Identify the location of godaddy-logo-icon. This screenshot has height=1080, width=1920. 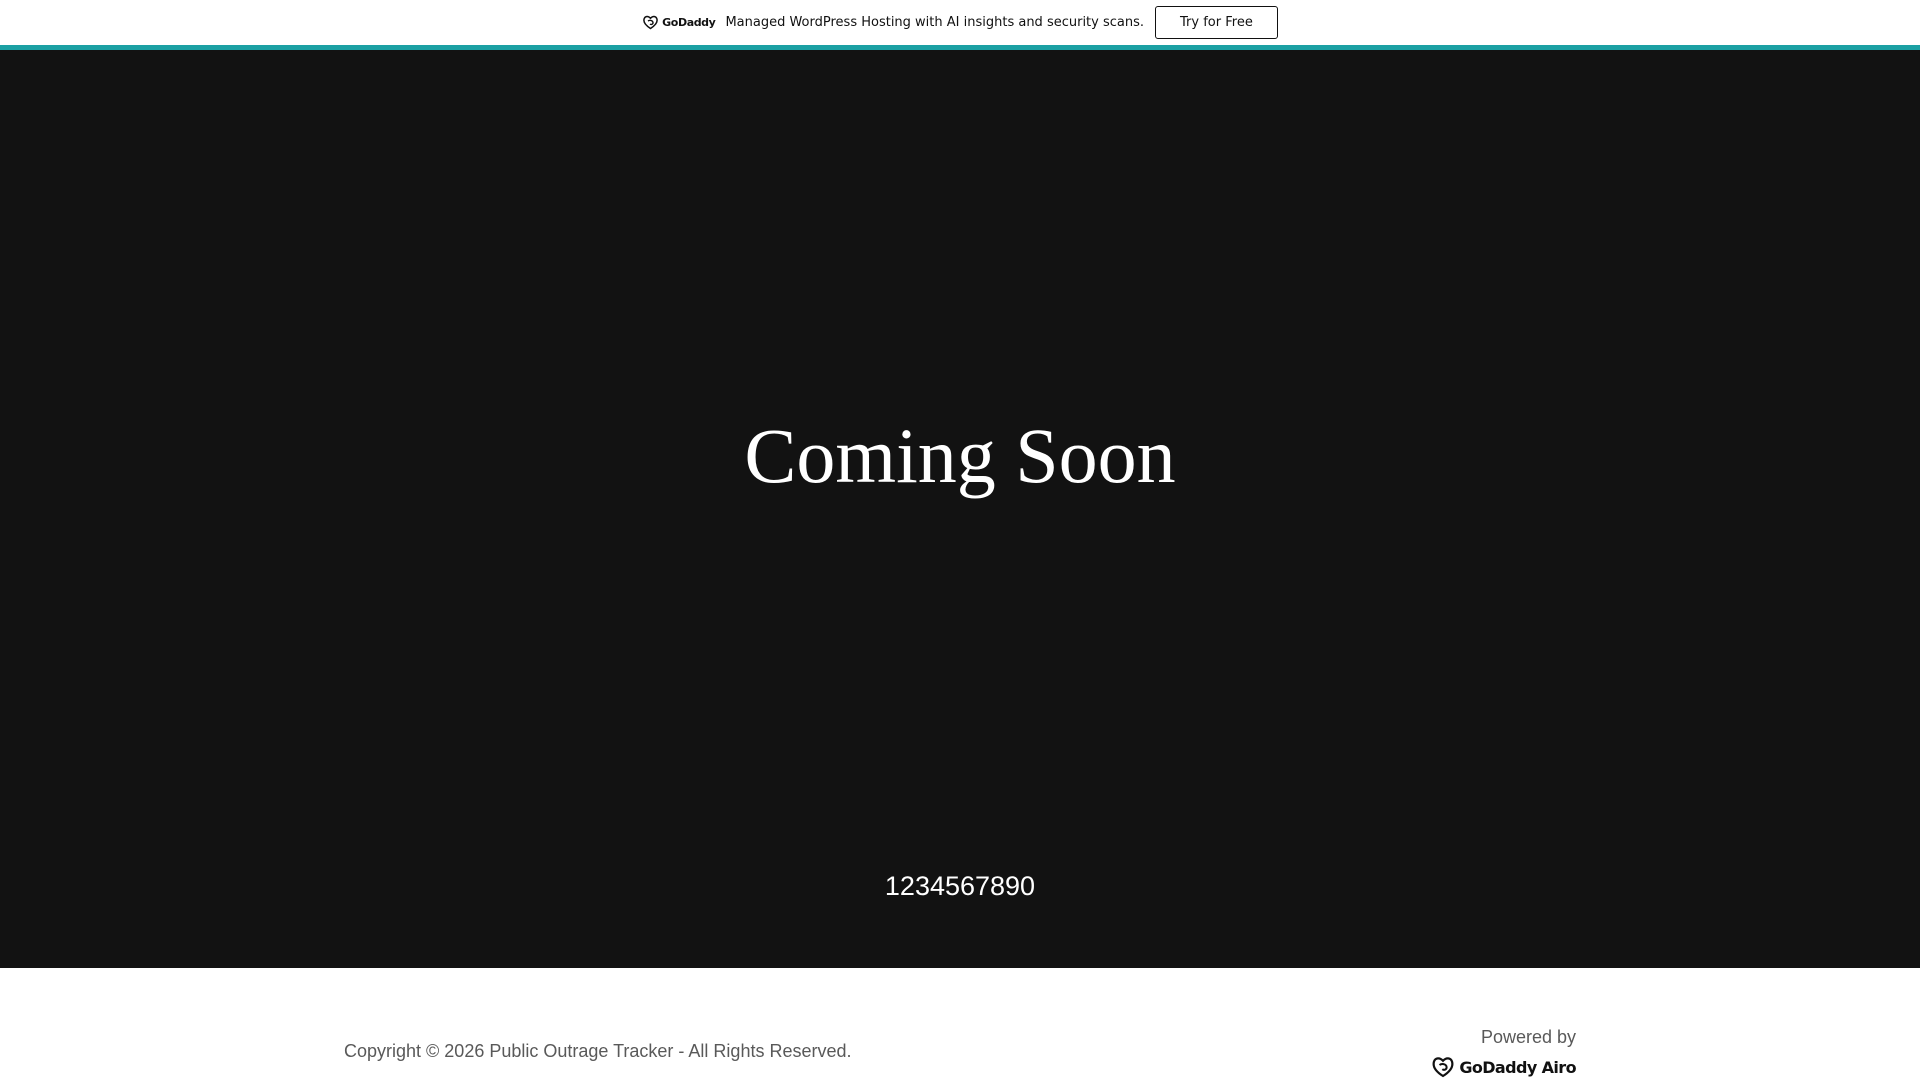
(650, 22).